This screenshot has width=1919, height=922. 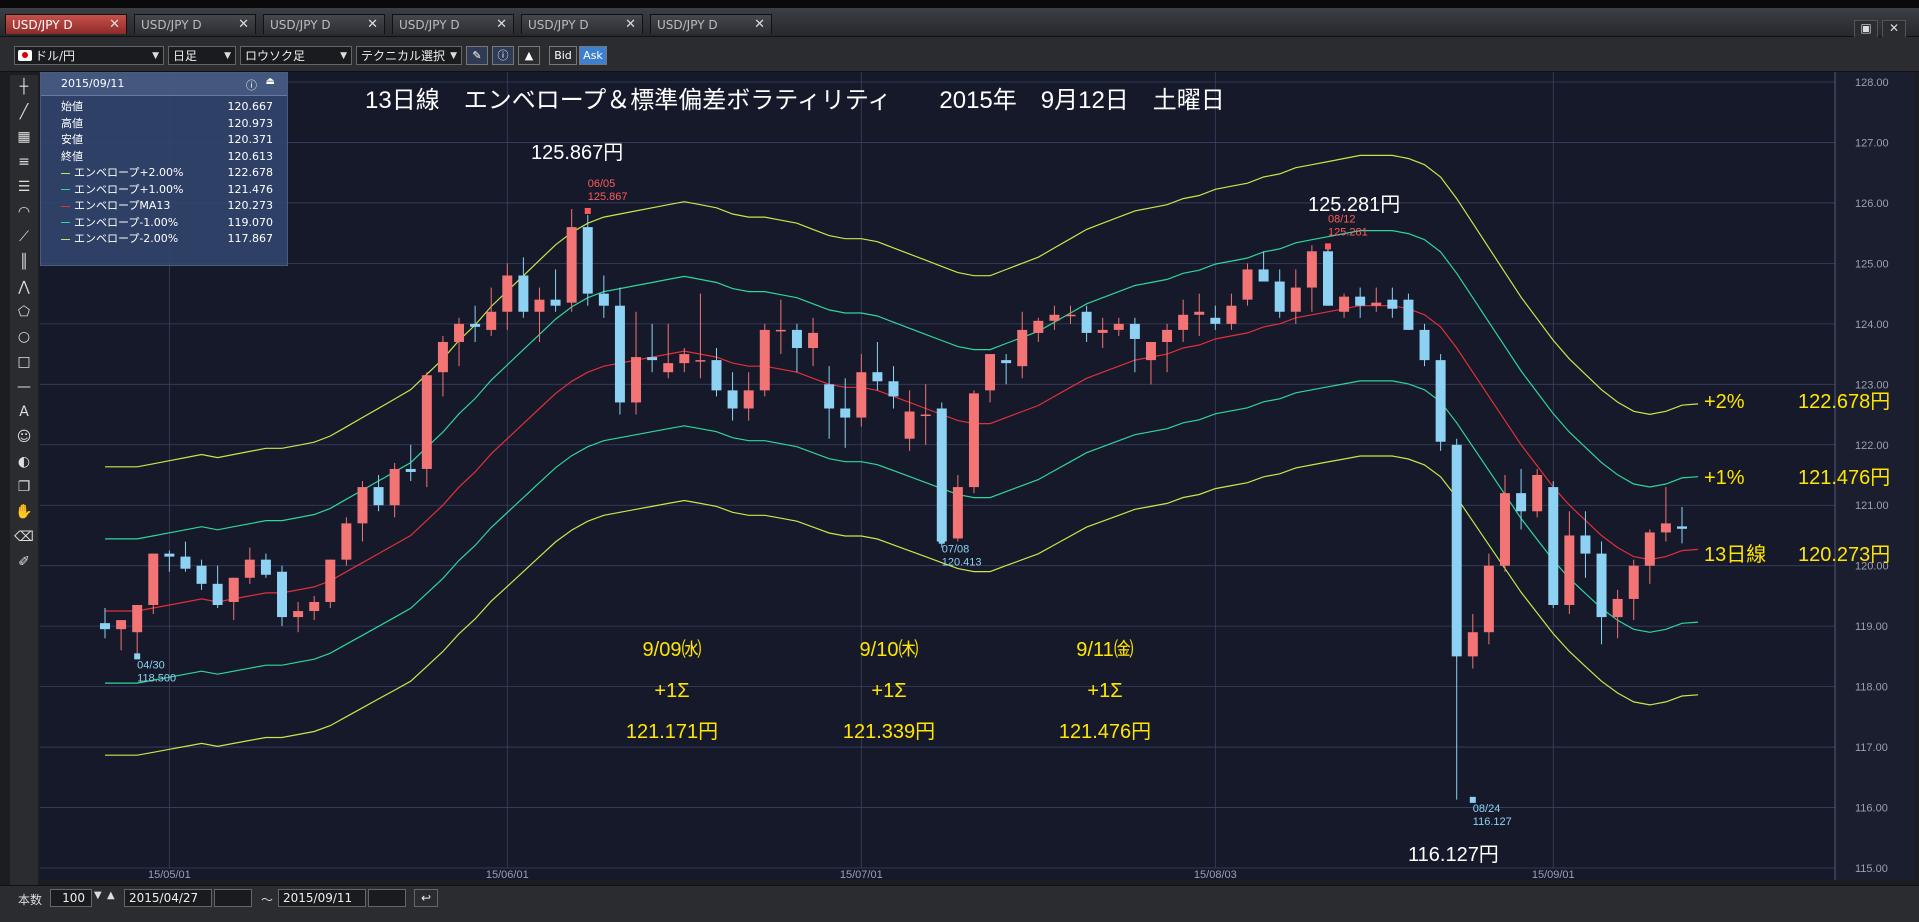 I want to click on info-row-value: 117.867, so click(x=250, y=238).